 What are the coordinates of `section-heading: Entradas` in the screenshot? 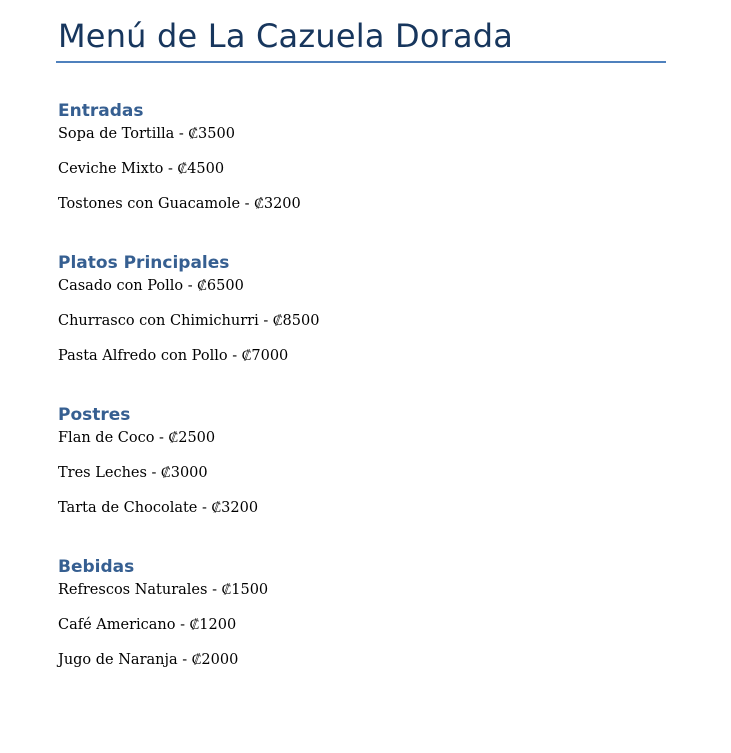 It's located at (101, 111).